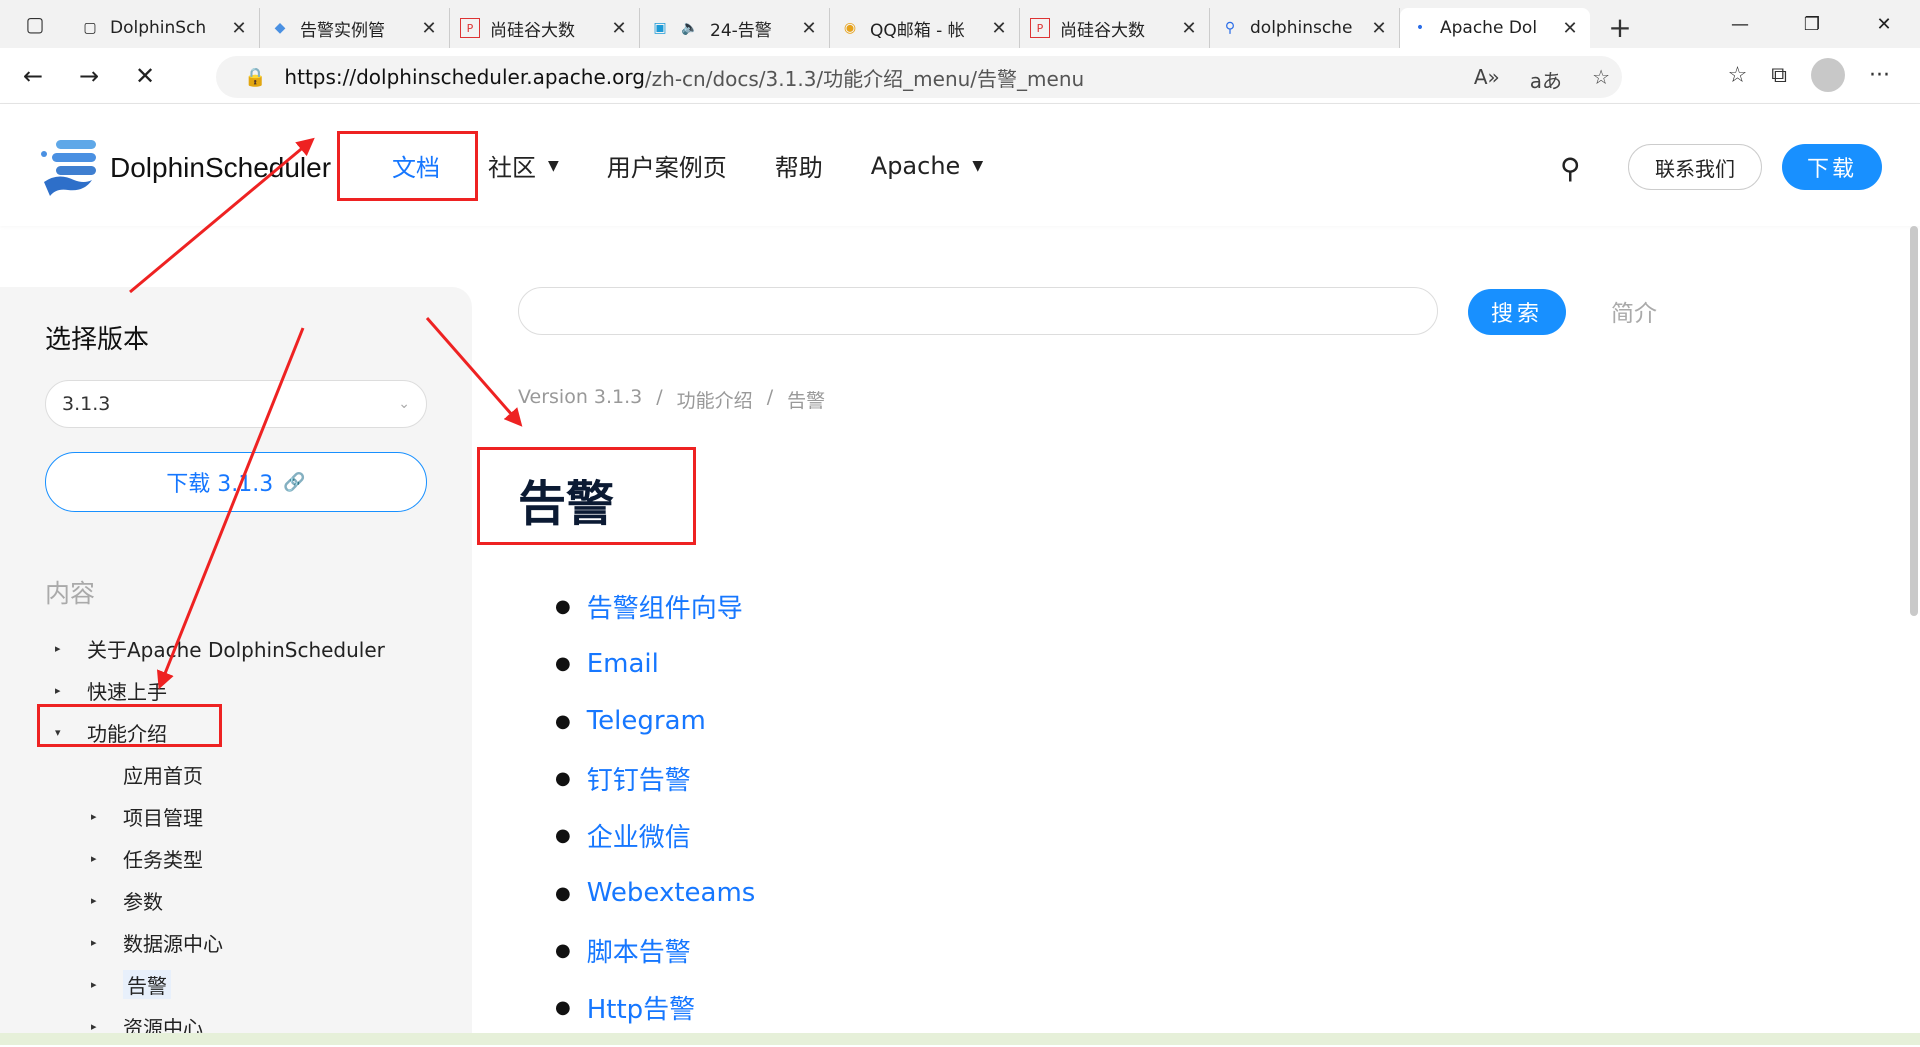  What do you see at coordinates (806, 399) in the screenshot?
I see `breadcrumb-alarm: 告警` at bounding box center [806, 399].